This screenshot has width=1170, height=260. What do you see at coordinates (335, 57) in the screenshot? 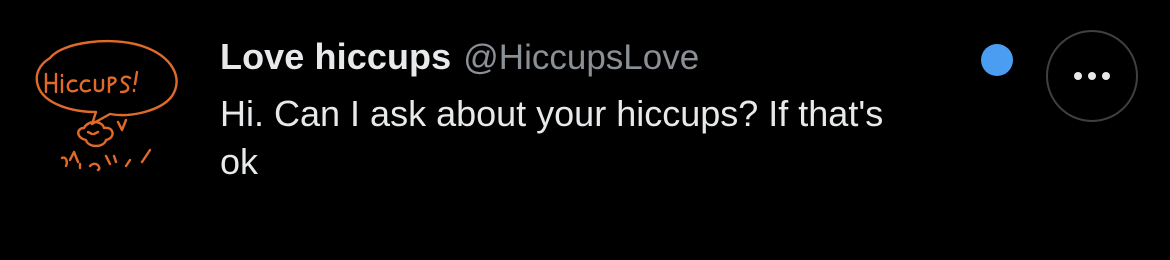
I see `author-display-name: Love hiccups` at bounding box center [335, 57].